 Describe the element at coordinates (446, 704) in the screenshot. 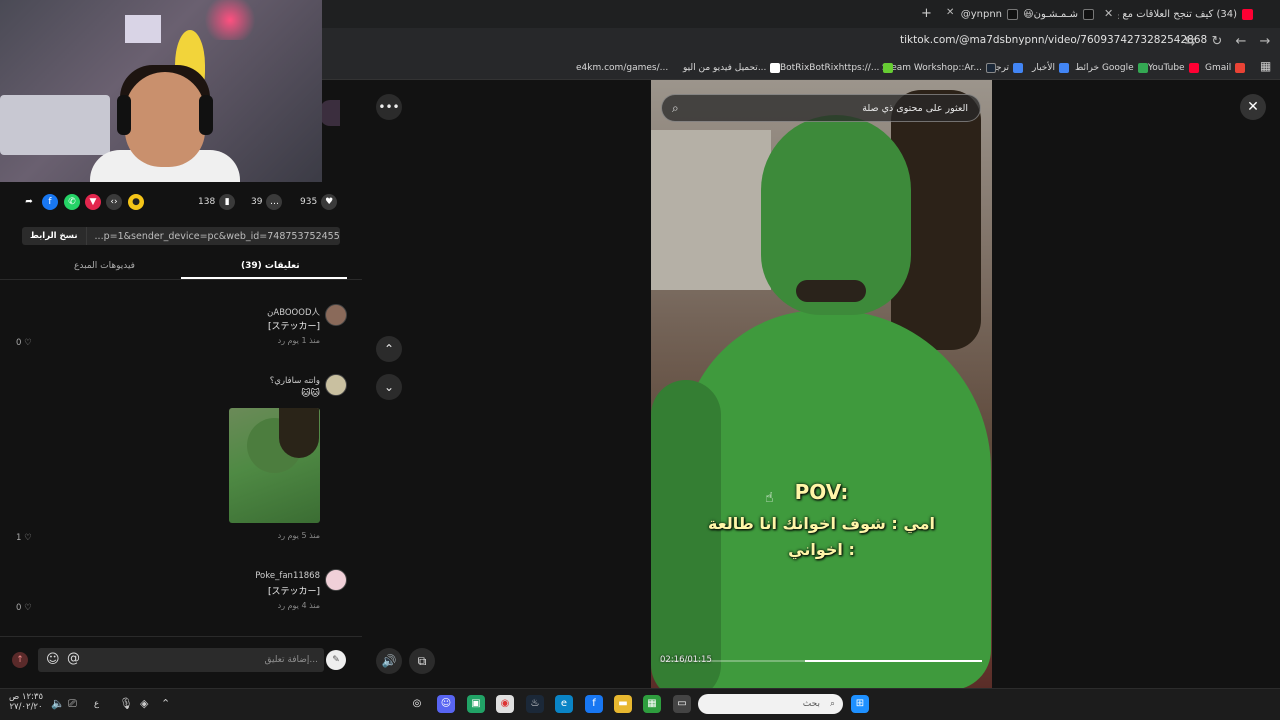

I see `discord-icon: ☺` at that location.